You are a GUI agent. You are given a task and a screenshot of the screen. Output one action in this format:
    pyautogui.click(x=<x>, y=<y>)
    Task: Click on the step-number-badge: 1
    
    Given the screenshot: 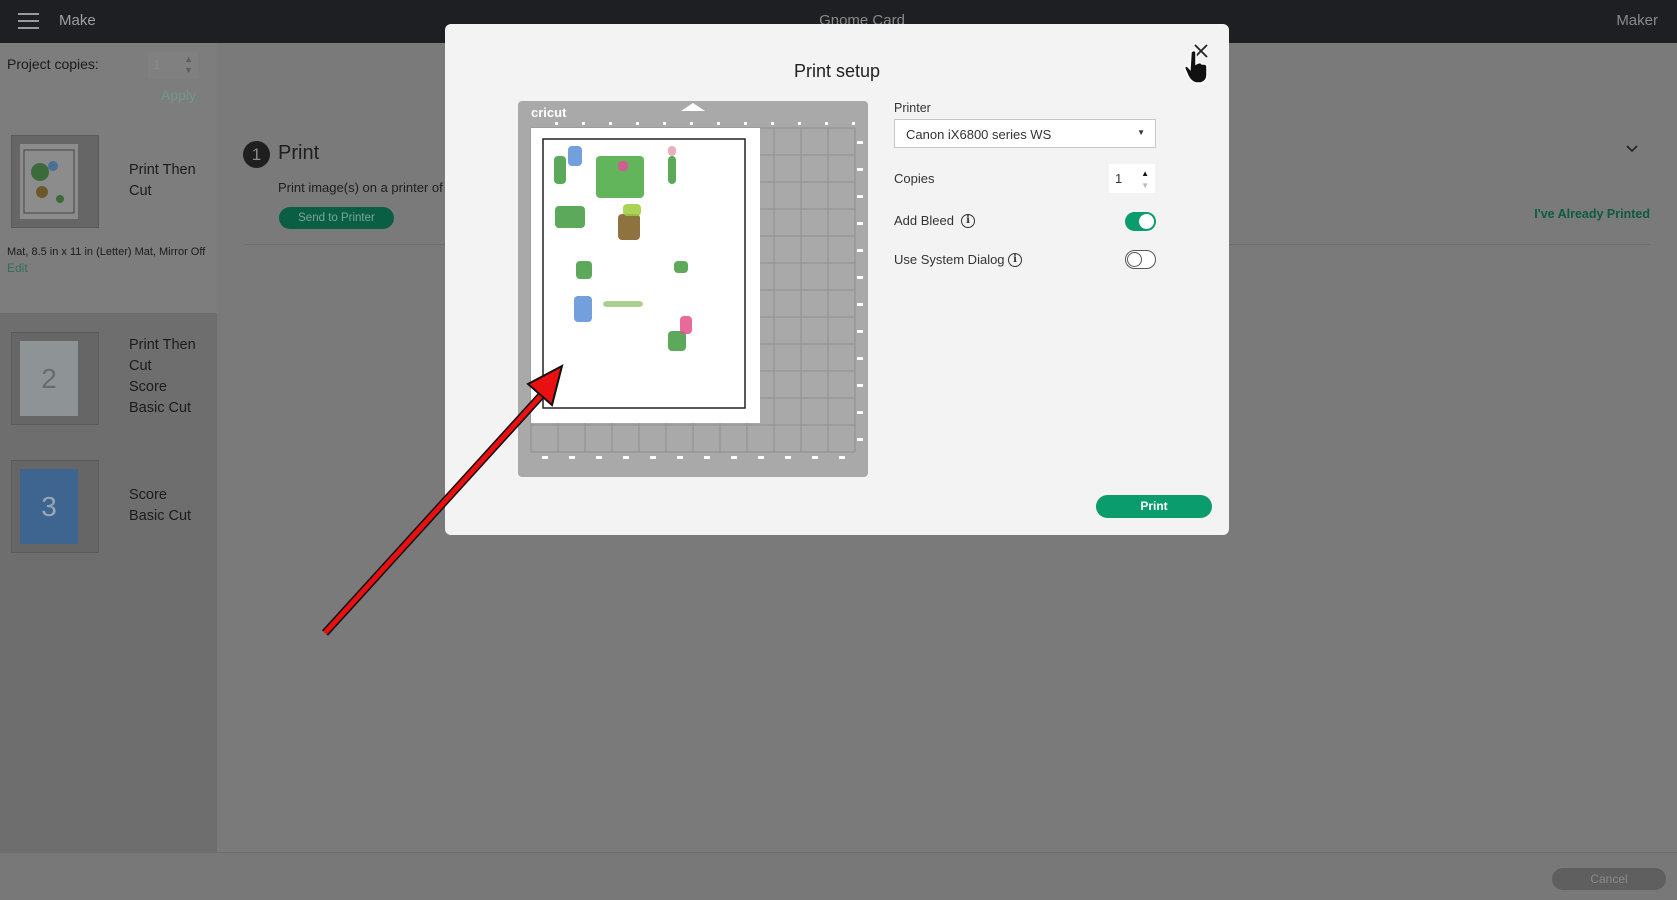 What is the action you would take?
    pyautogui.click(x=256, y=154)
    